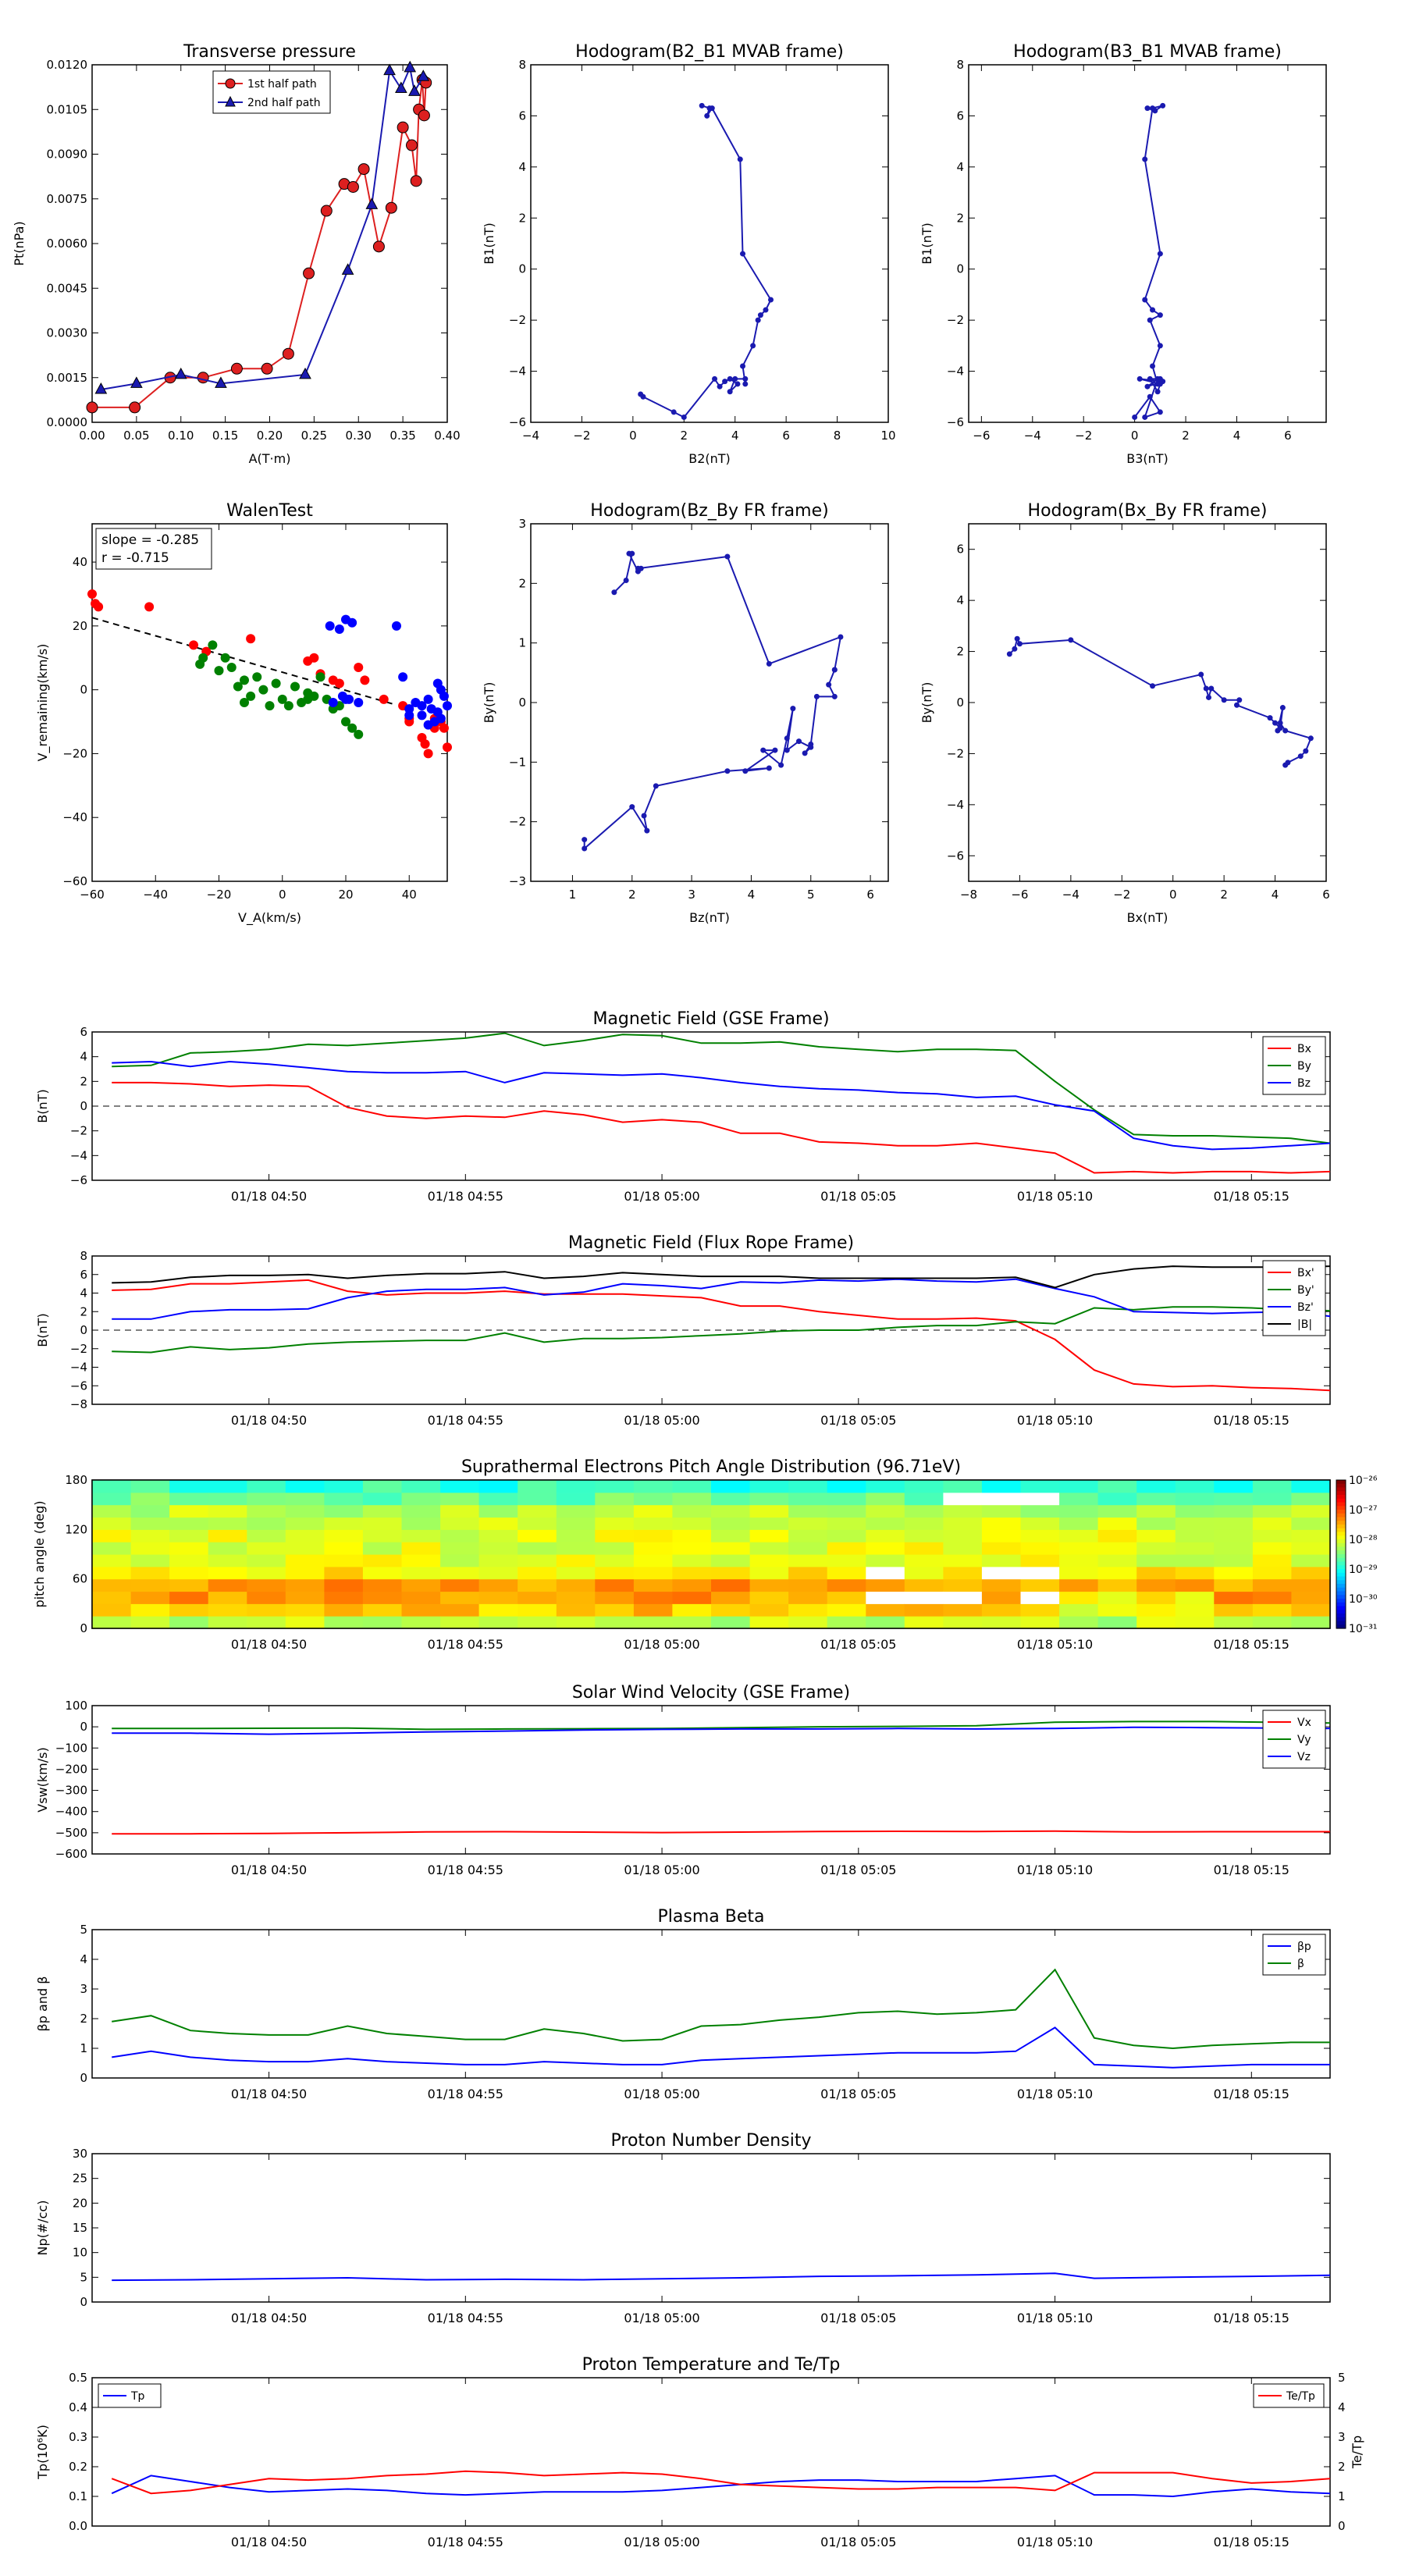 The image size is (1405, 2576). Describe the element at coordinates (1020, 895) in the screenshot. I see `x-tick-label: −6` at that location.